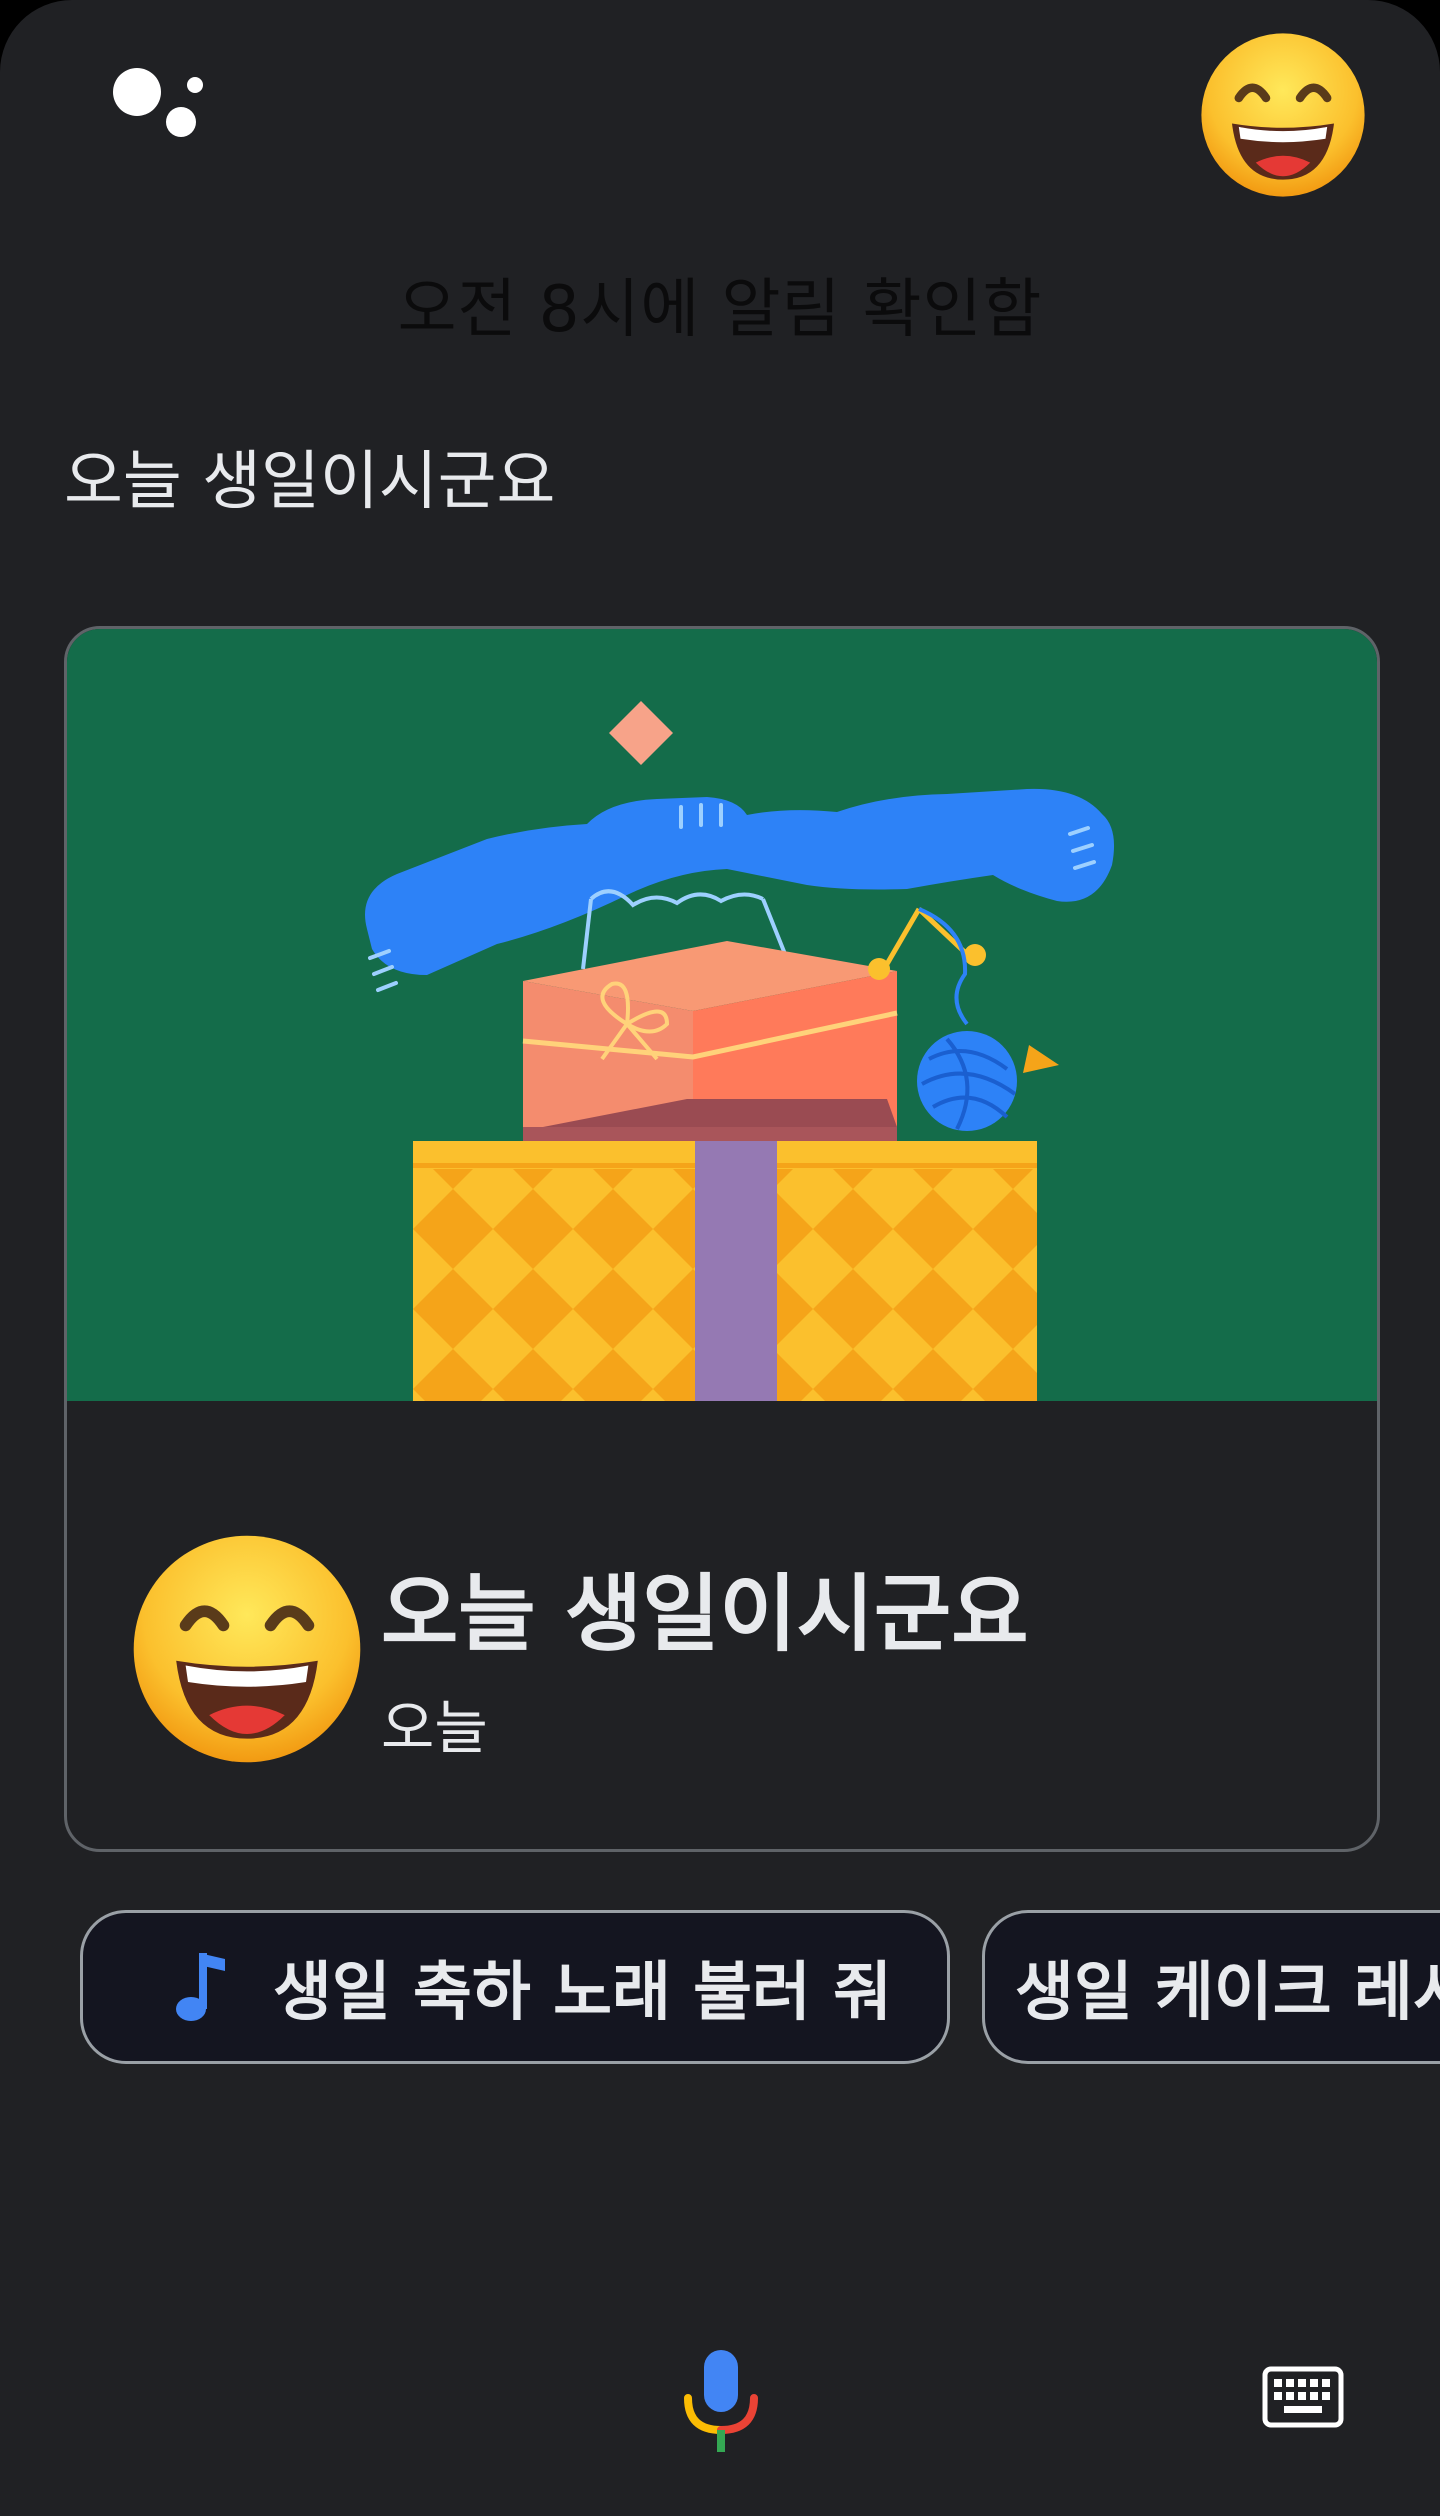 Image resolution: width=1440 pixels, height=2516 pixels. I want to click on suggestion-chip-birthday-song: 생일 축하 노래 불러 줘, so click(515, 1987).